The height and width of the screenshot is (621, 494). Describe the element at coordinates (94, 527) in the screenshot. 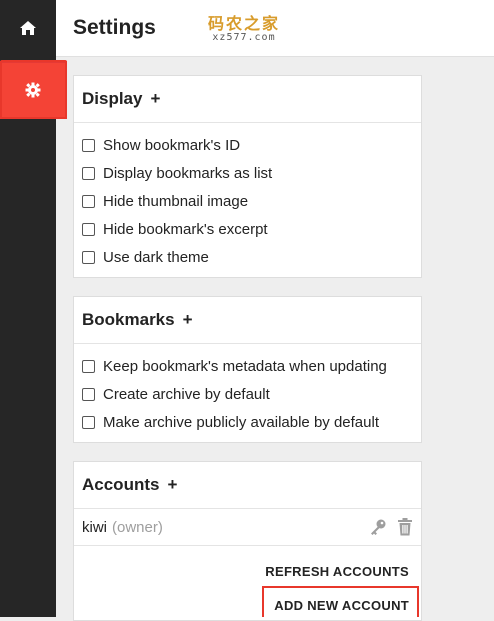

I see `account-username: kiwi` at that location.